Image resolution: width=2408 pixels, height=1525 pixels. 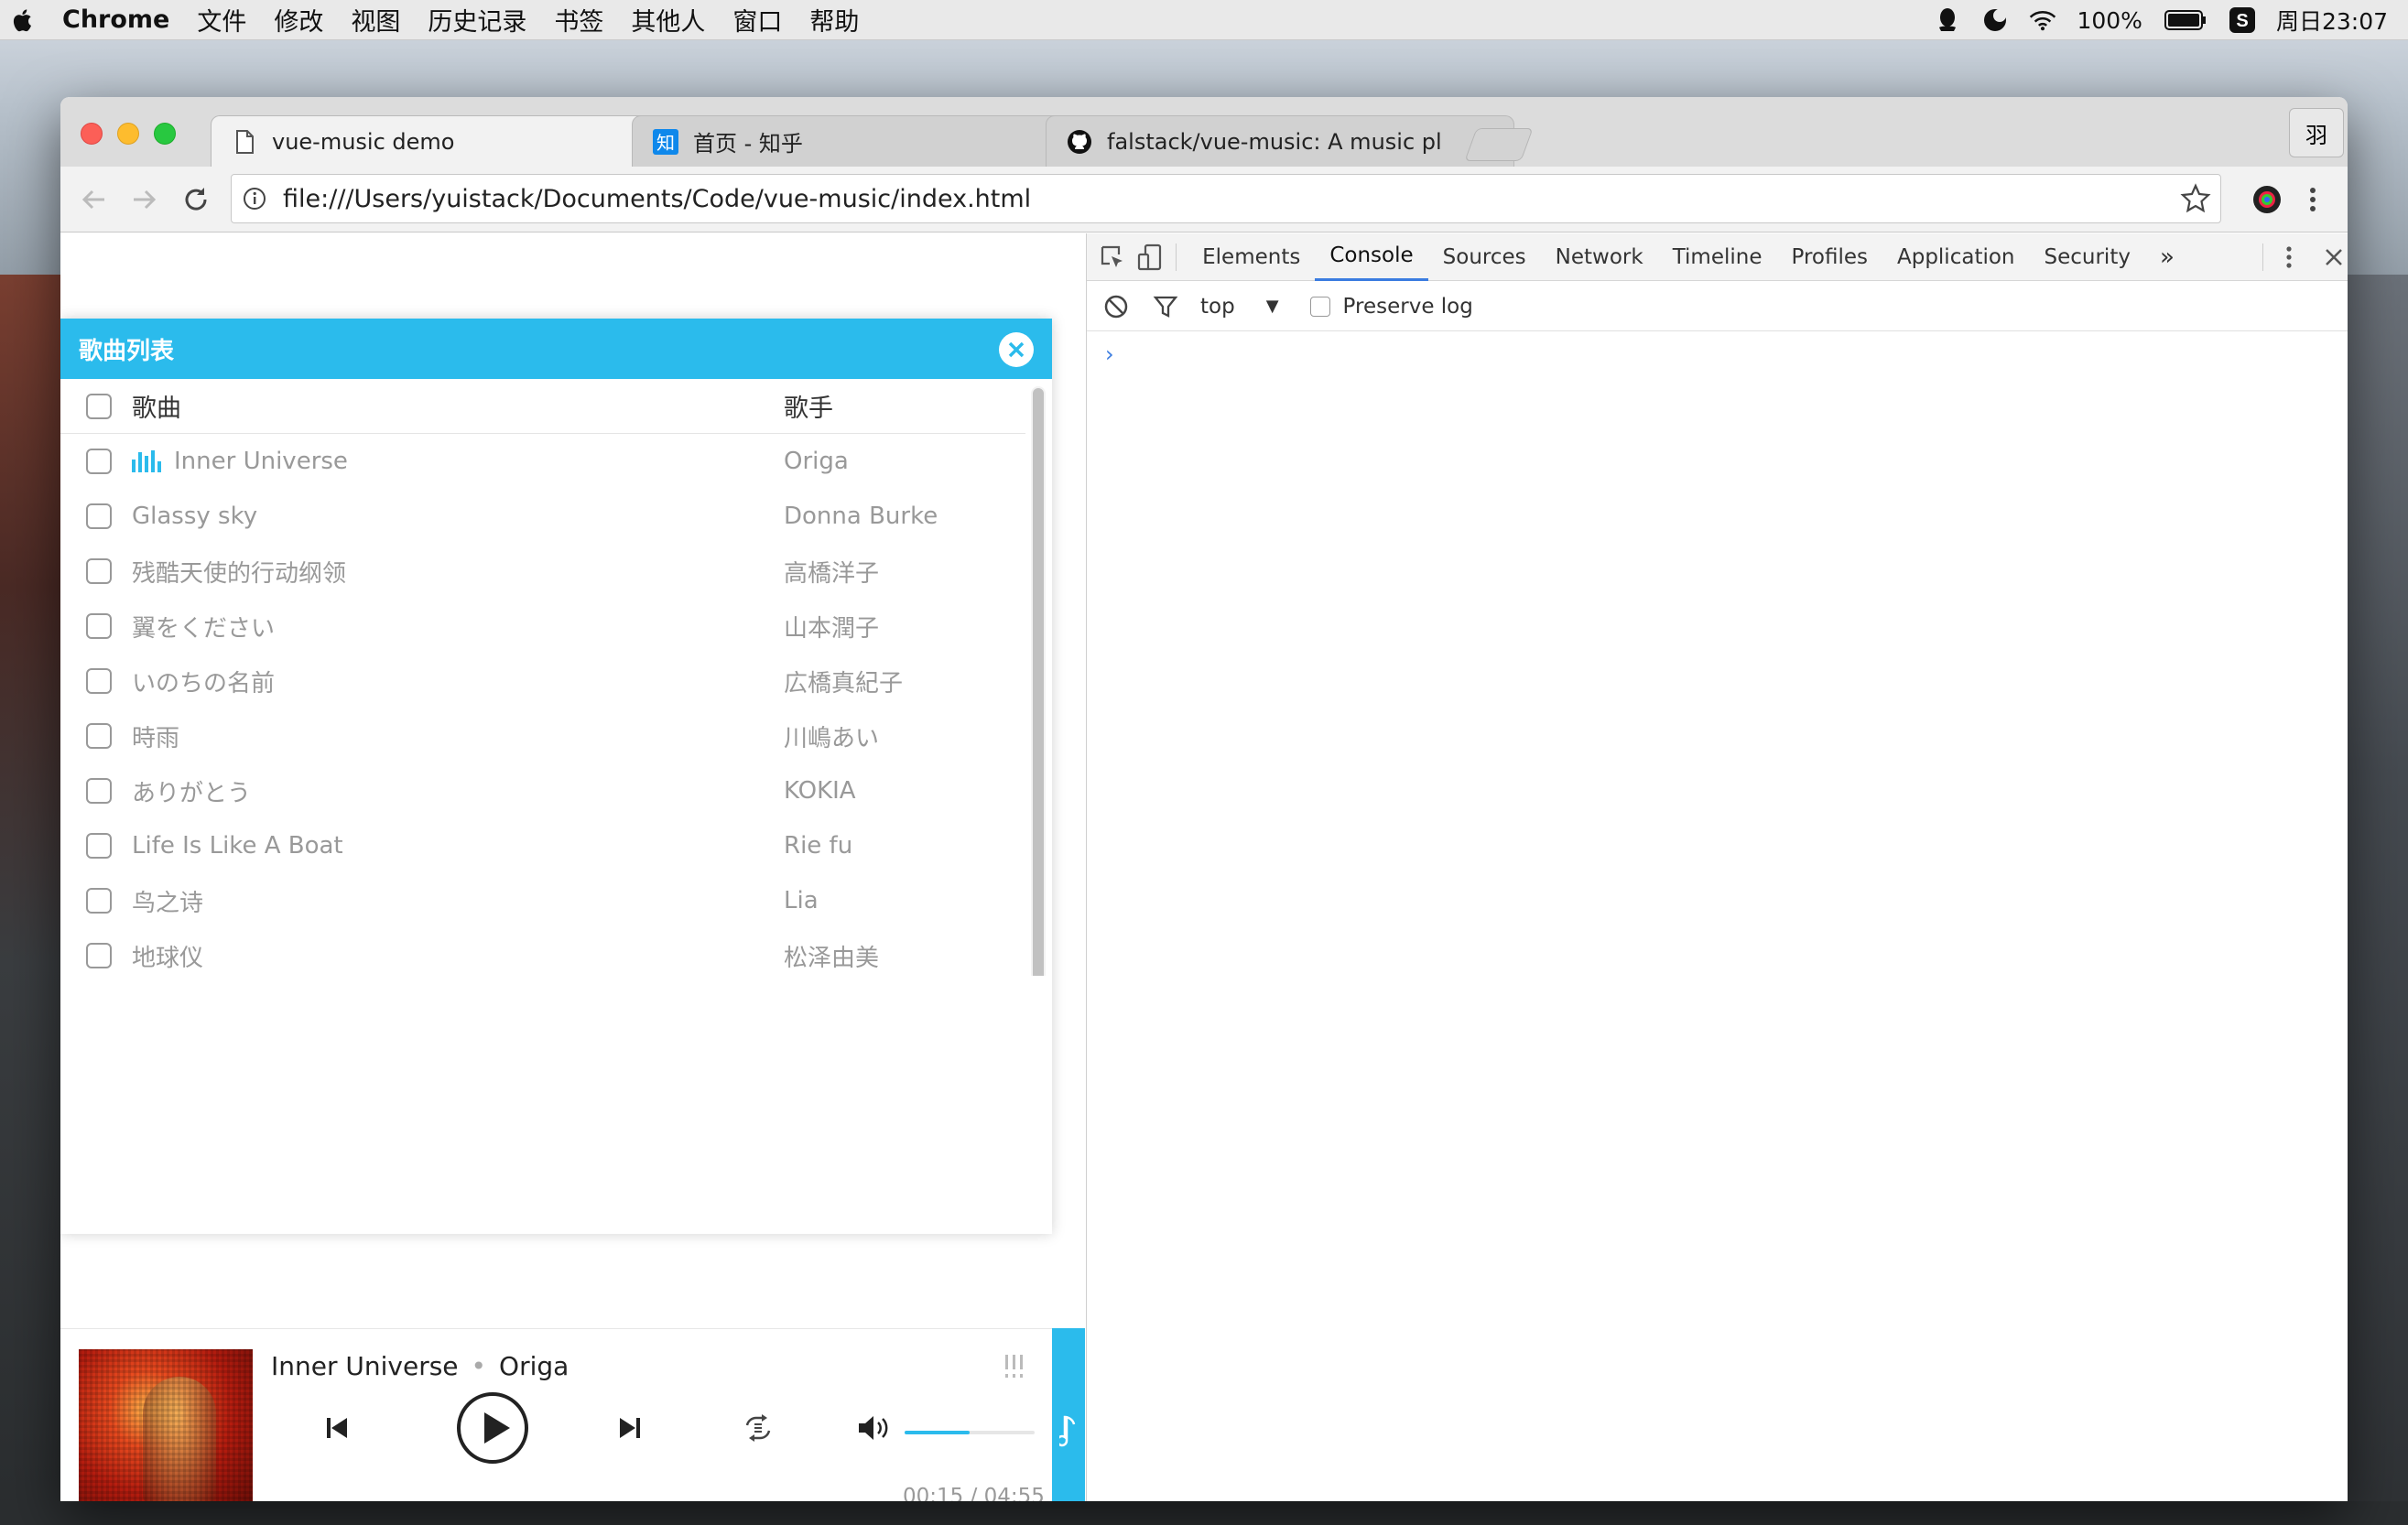 I want to click on volume-slider, so click(x=970, y=1432).